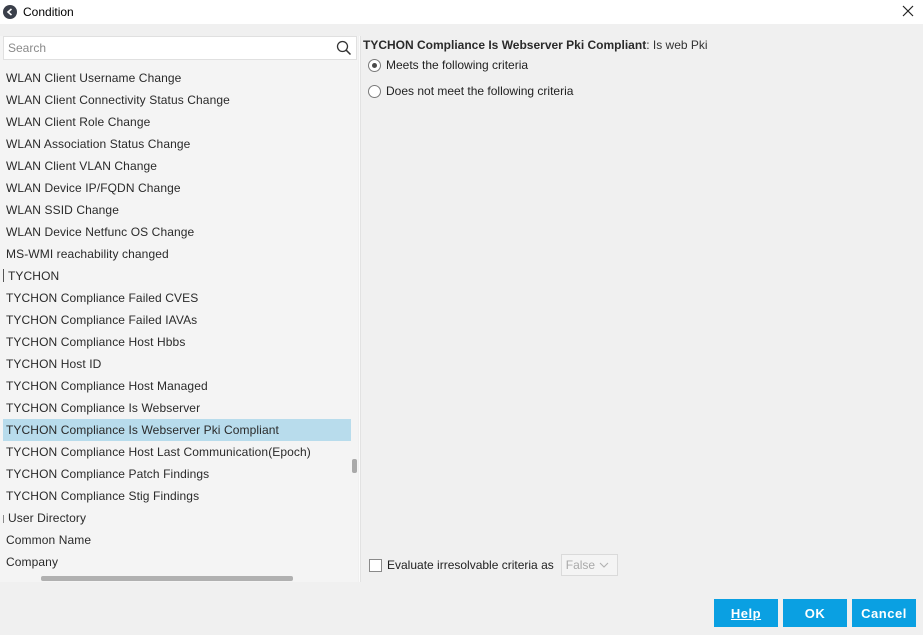 The image size is (923, 635). I want to click on meets-criteria-radio, so click(374, 65).